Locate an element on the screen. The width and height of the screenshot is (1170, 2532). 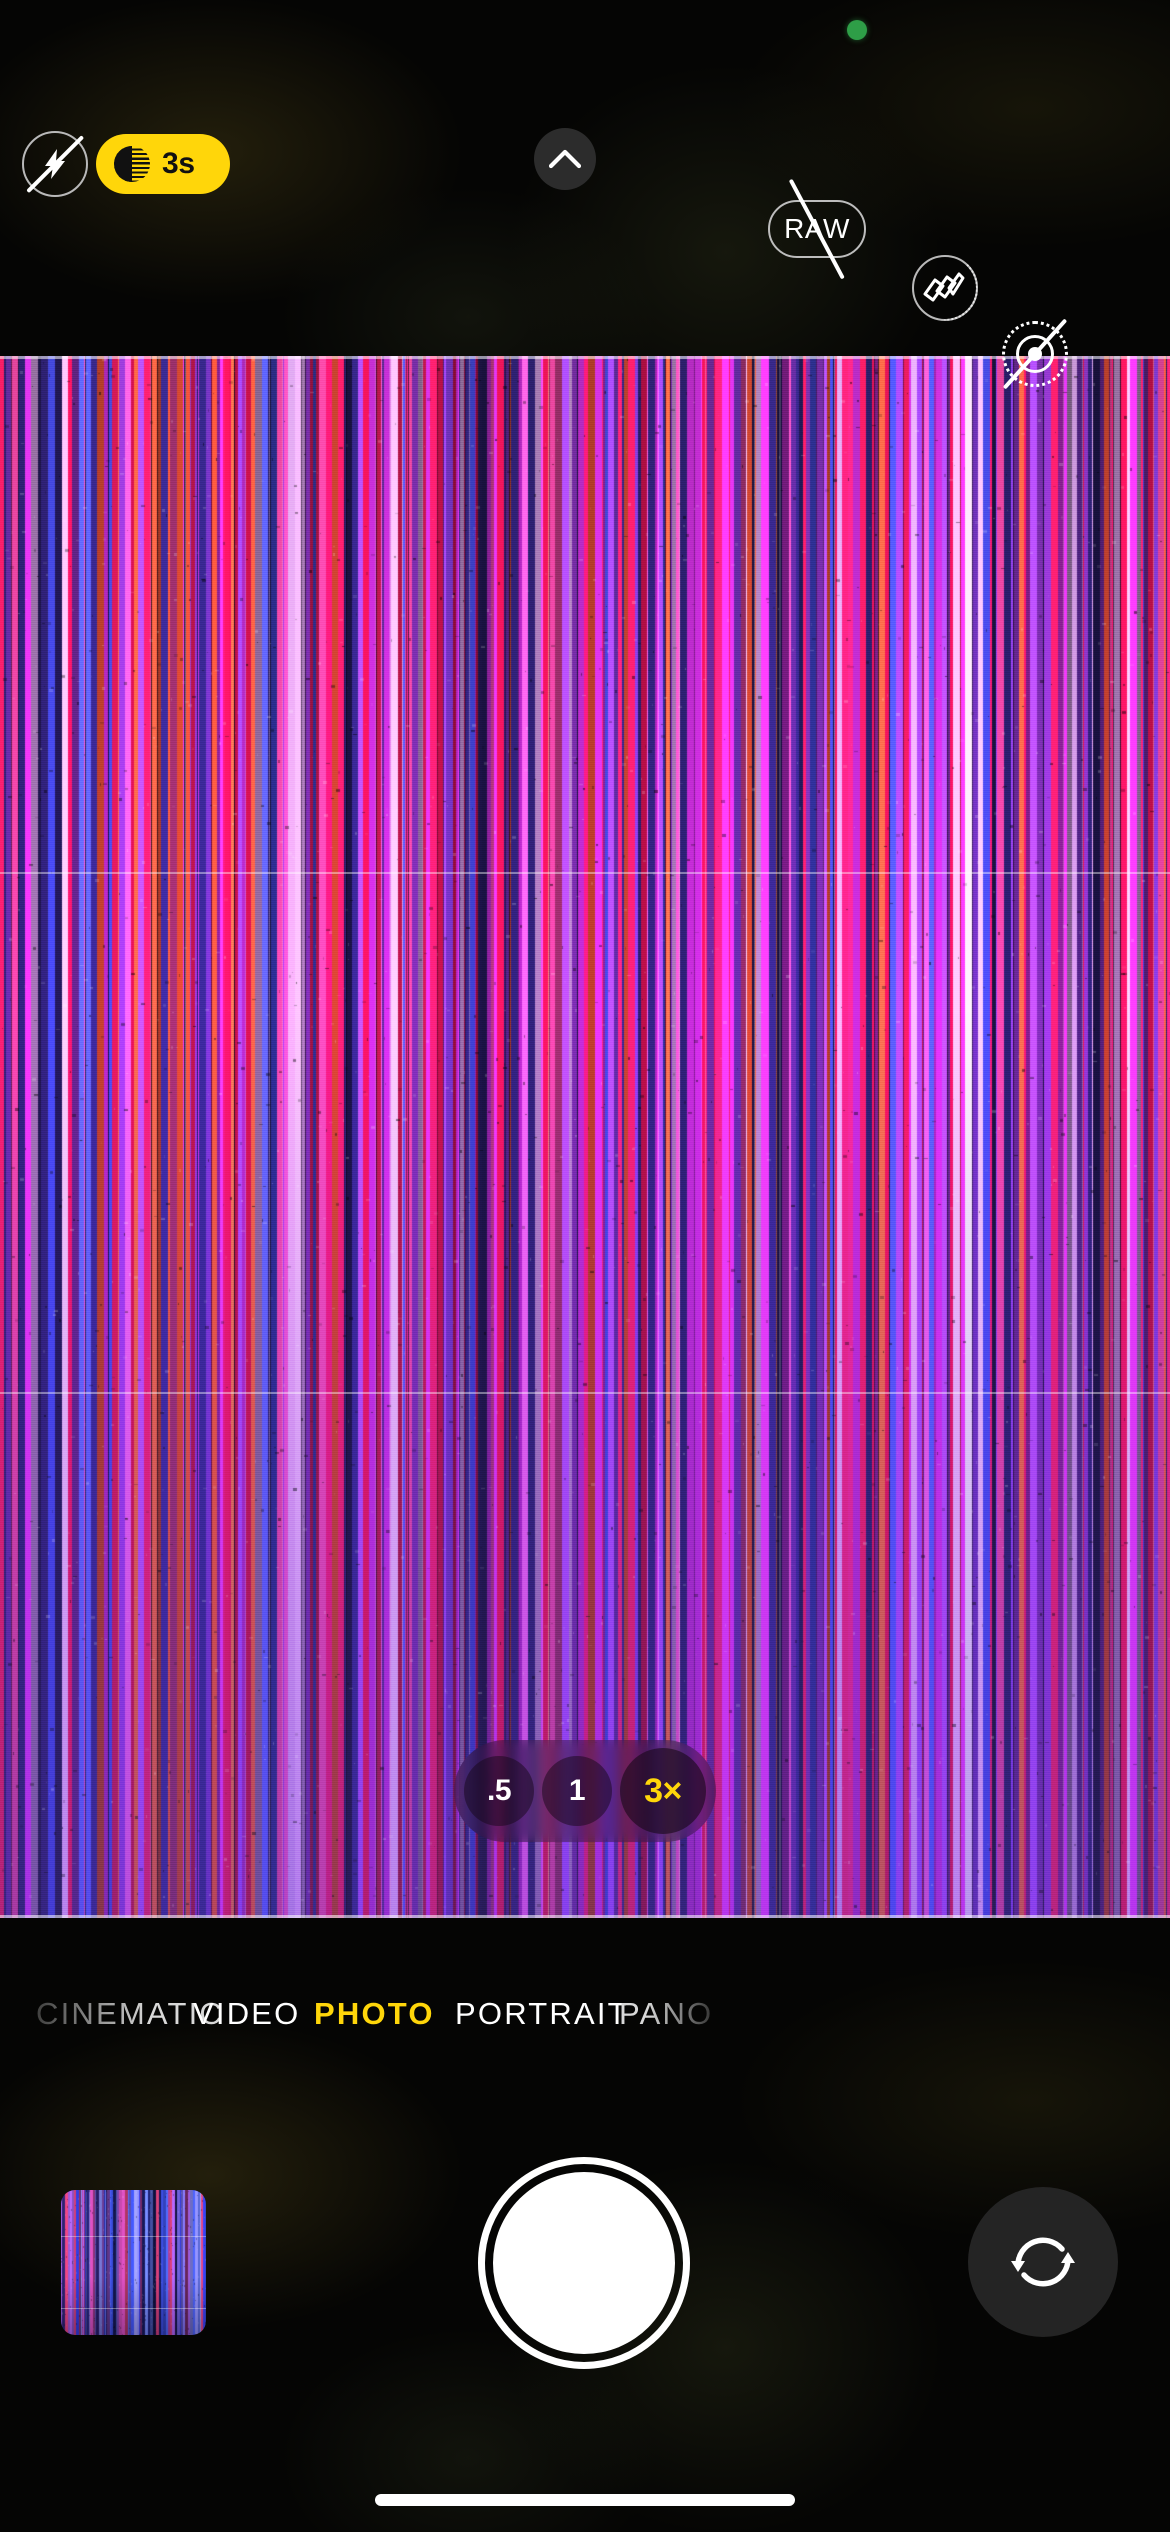
camera-mode-selector: CINEMATIC VIDEO PHOTO PORTRAIT PANO is located at coordinates (585, 2013).